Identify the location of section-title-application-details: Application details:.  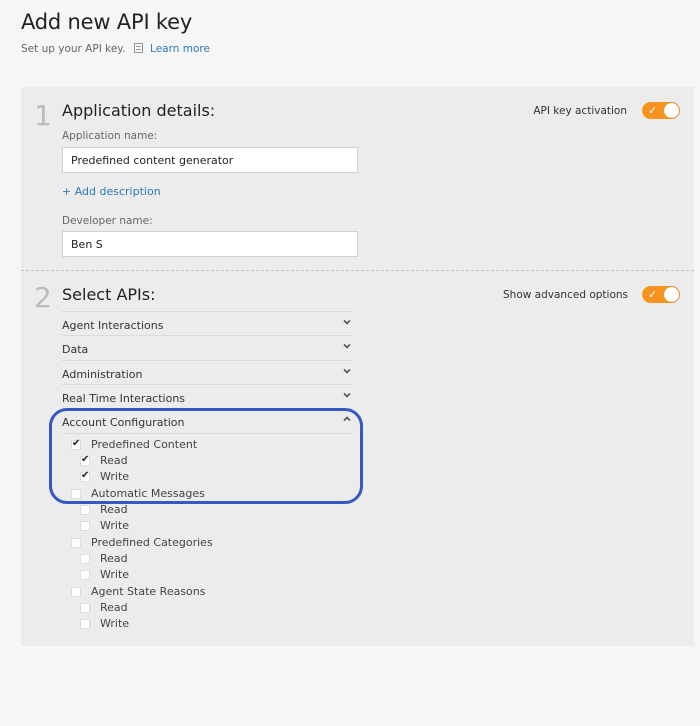
(139, 110).